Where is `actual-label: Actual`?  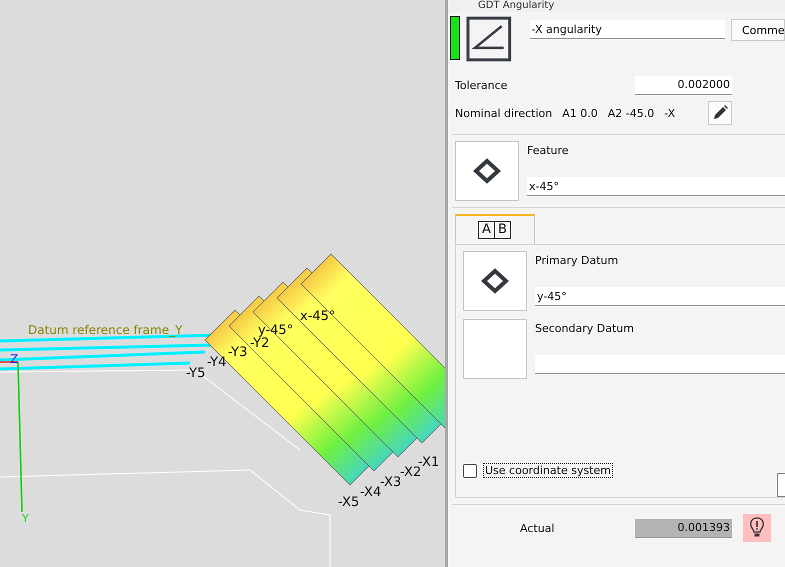
actual-label: Actual is located at coordinates (537, 528).